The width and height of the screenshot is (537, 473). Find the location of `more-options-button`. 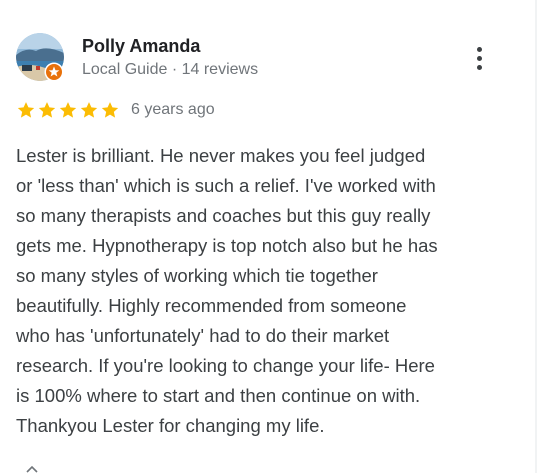

more-options-button is located at coordinates (479, 58).